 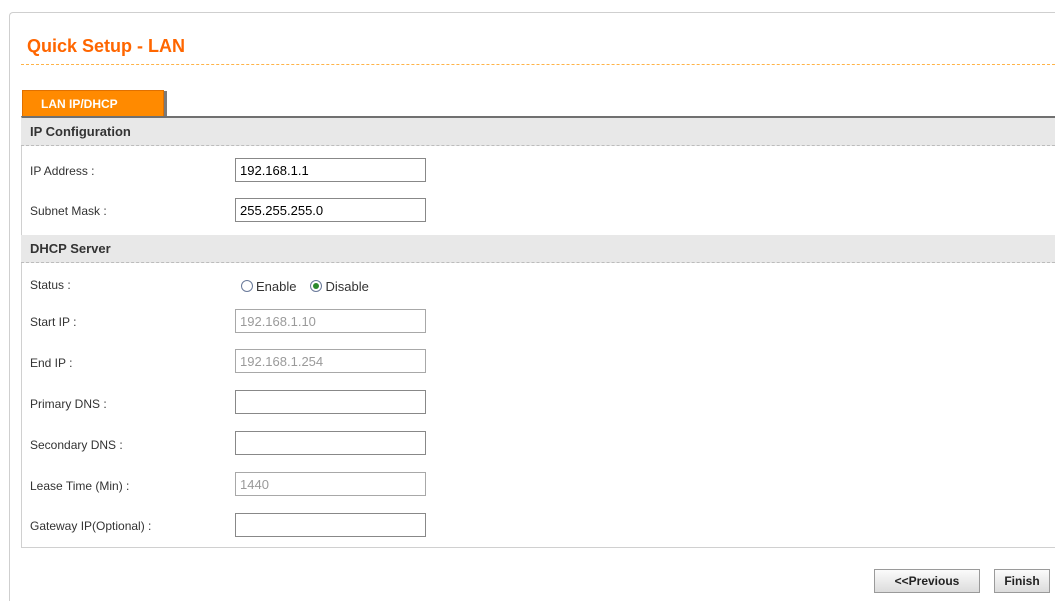 I want to click on lease-time-input, so click(x=330, y=484).